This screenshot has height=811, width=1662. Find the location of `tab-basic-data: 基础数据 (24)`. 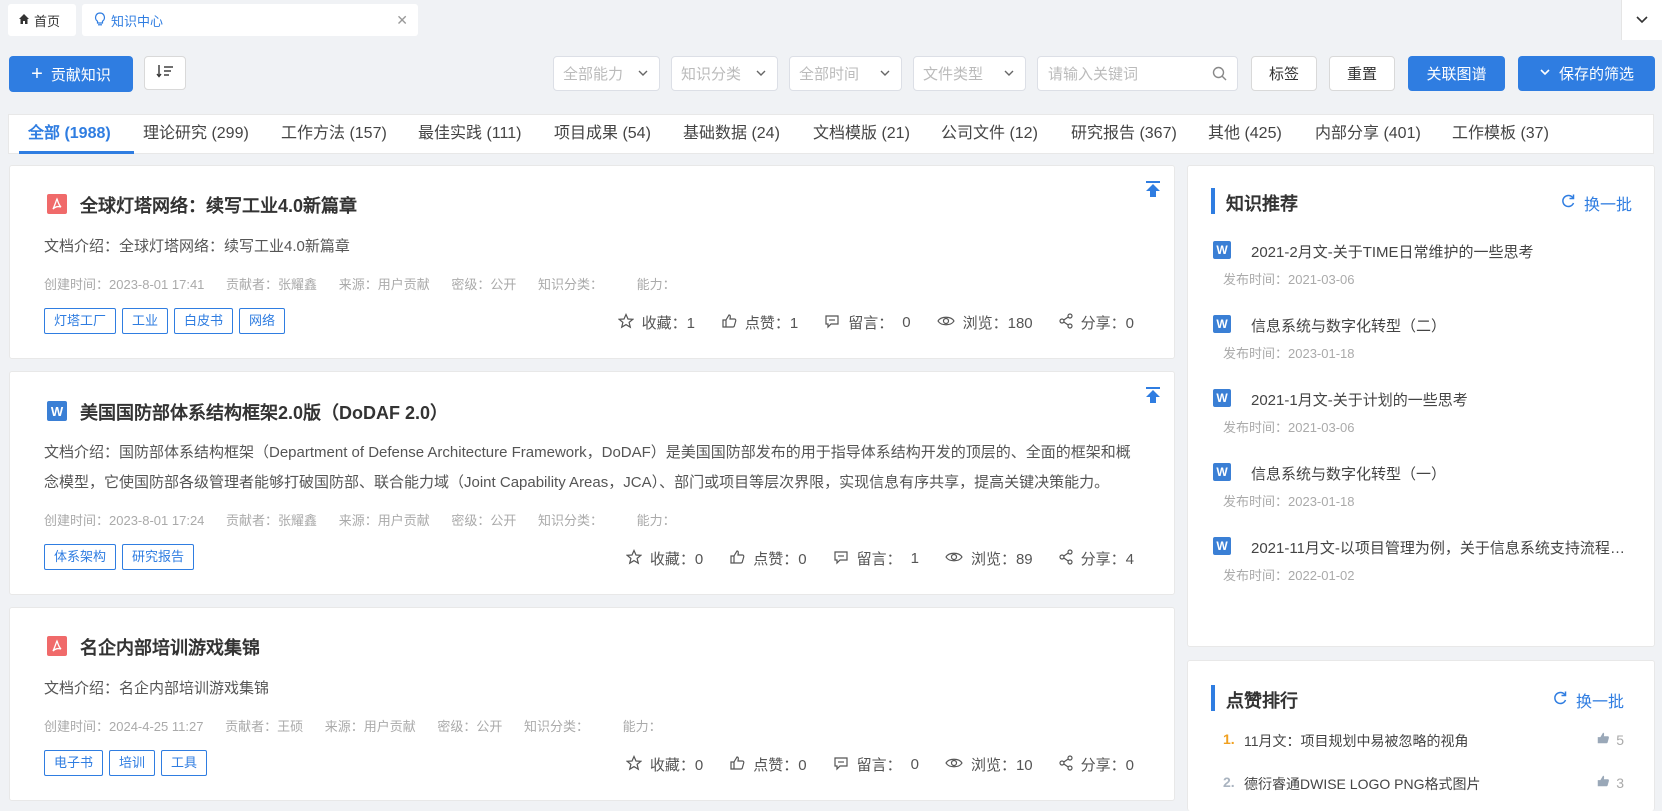

tab-basic-data: 基础数据 (24) is located at coordinates (731, 134).